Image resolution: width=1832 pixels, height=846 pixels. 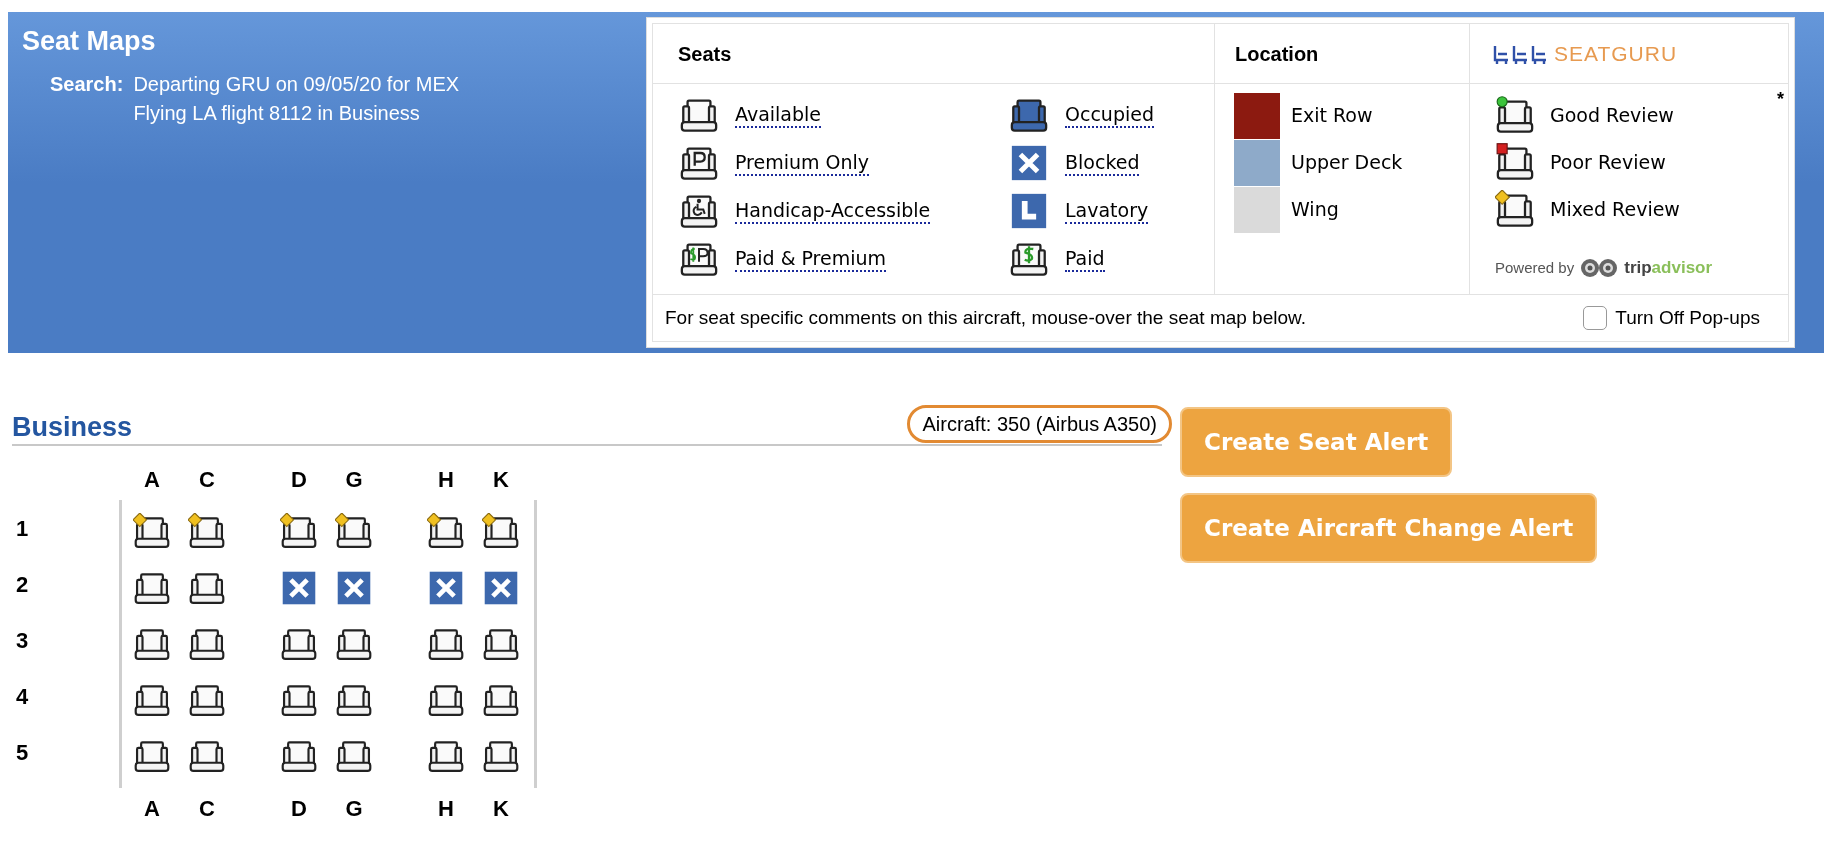 What do you see at coordinates (22, 696) in the screenshot?
I see `row-number: 4` at bounding box center [22, 696].